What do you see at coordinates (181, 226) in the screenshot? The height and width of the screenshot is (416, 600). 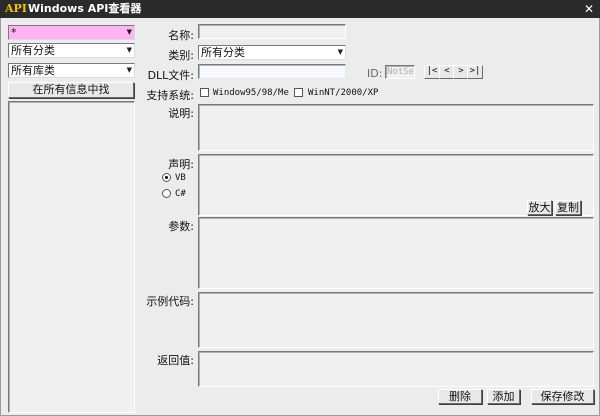 I see `params-label: 参数:` at bounding box center [181, 226].